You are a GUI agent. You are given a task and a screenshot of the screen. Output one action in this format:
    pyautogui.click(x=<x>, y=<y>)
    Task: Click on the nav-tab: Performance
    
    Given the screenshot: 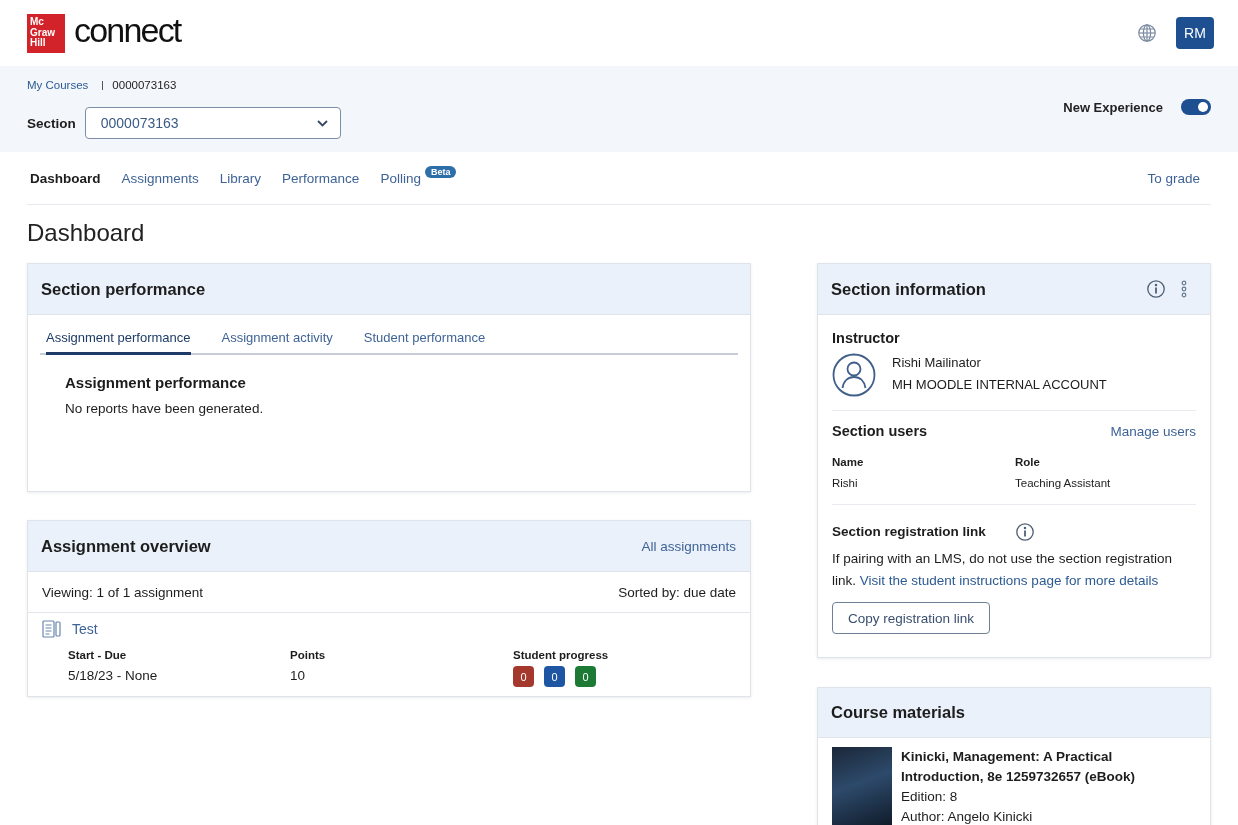 What is the action you would take?
    pyautogui.click(x=321, y=178)
    